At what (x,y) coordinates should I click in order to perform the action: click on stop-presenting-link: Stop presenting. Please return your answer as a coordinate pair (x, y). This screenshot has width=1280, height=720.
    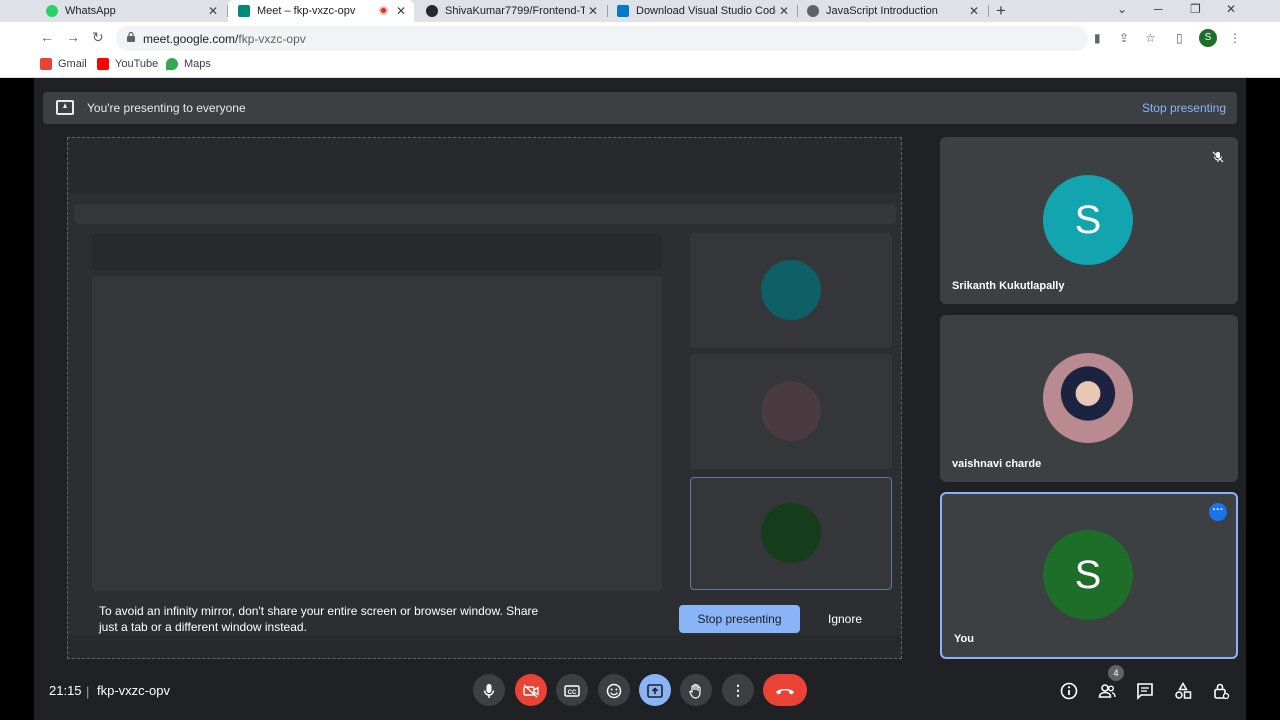
    Looking at the image, I should click on (1184, 108).